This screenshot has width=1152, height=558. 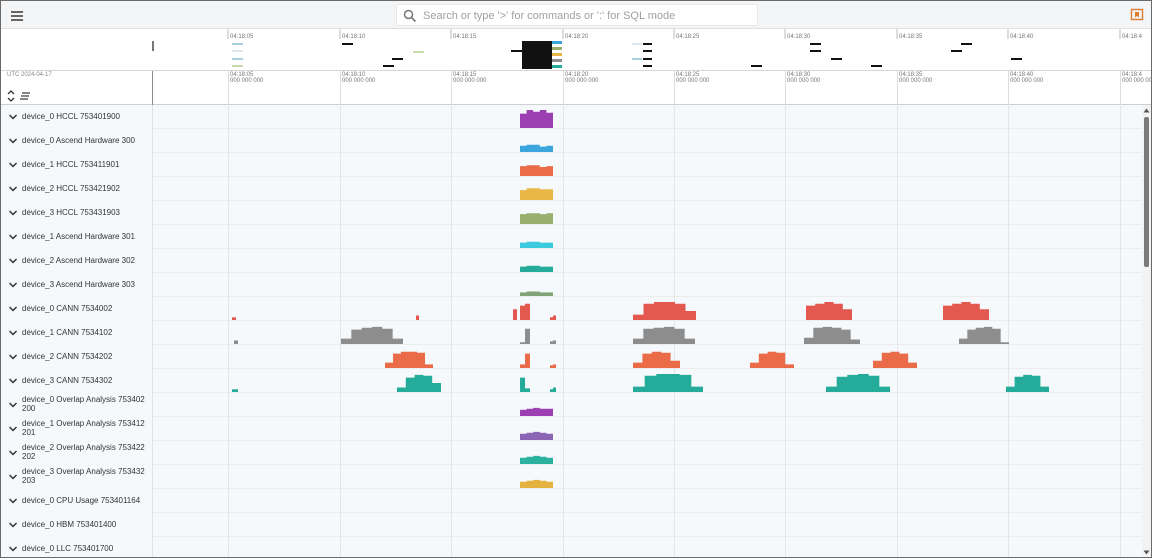 What do you see at coordinates (11, 96) in the screenshot?
I see `expand-collapse-icon` at bounding box center [11, 96].